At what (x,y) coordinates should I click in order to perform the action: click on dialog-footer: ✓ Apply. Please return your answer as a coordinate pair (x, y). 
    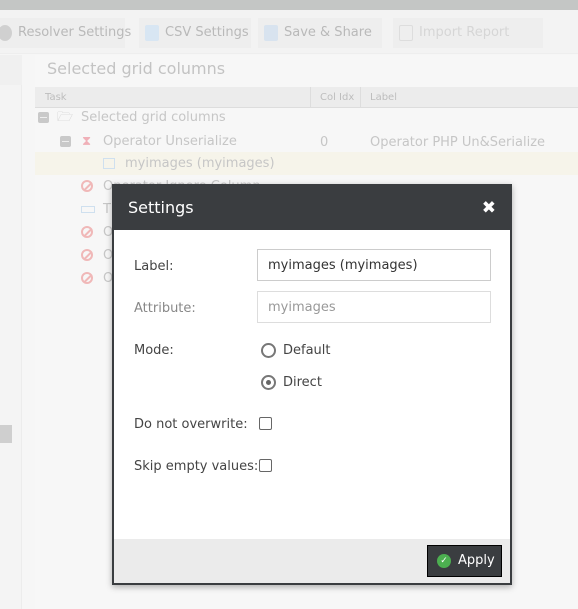
    Looking at the image, I should click on (312, 561).